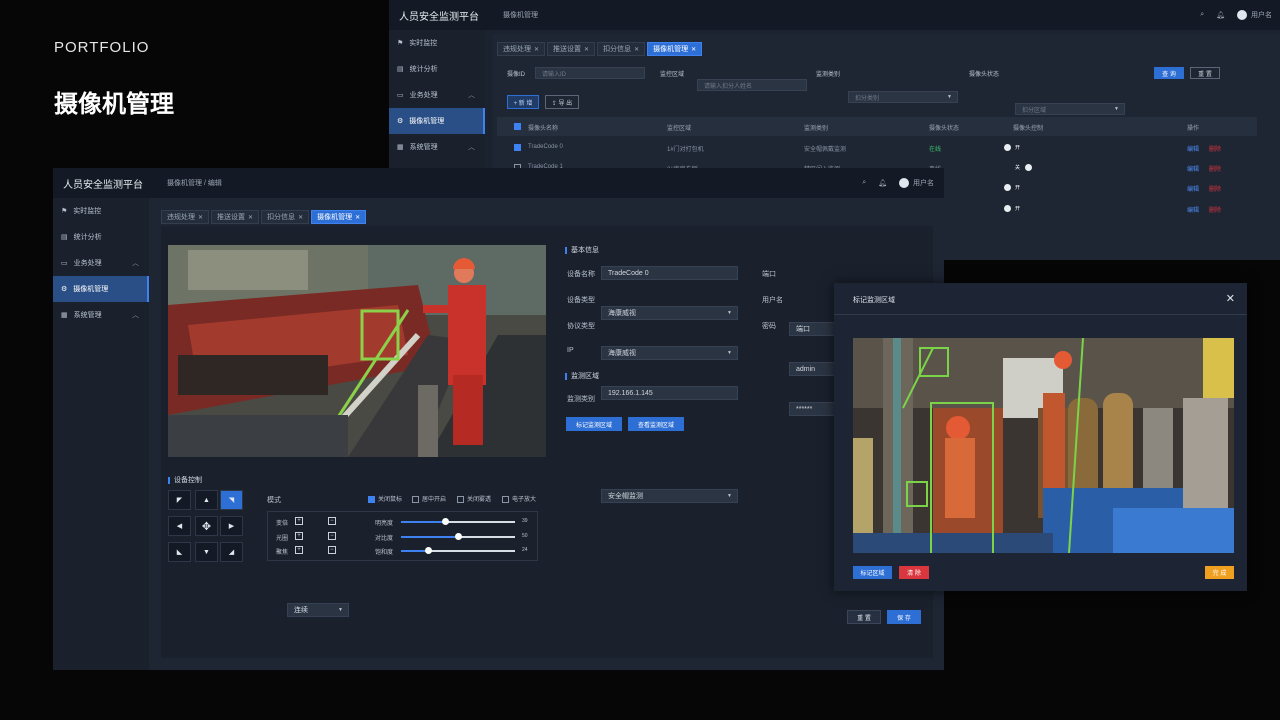 The image size is (1280, 720). I want to click on ptz-left-button: ◀, so click(179, 526).